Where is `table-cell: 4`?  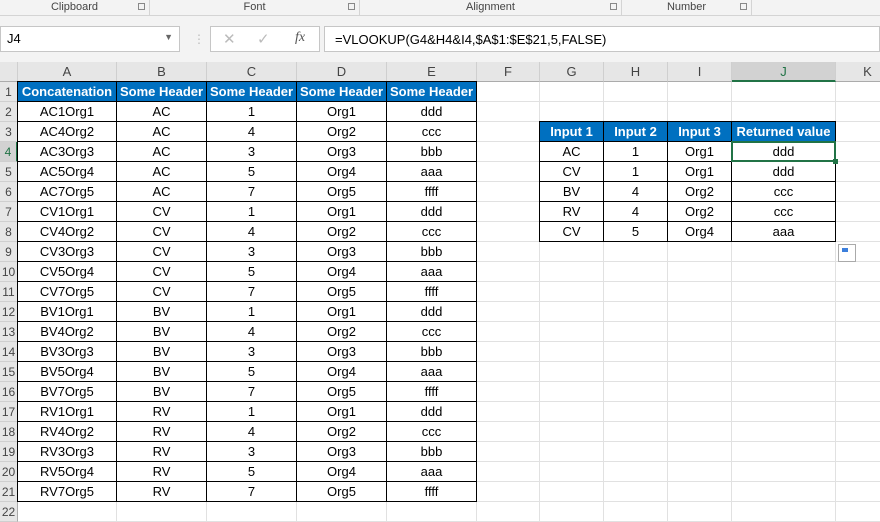 table-cell: 4 is located at coordinates (635, 191).